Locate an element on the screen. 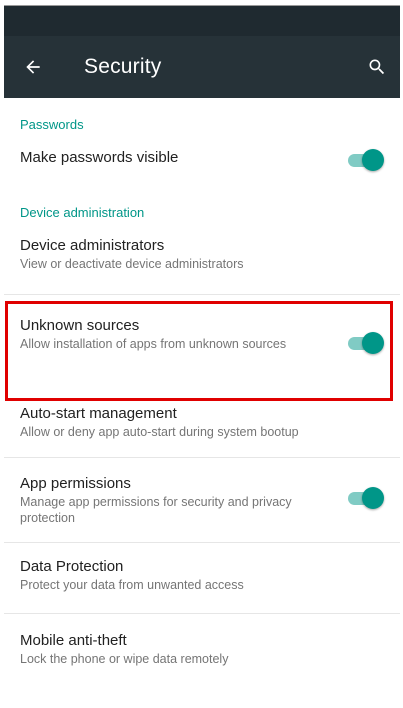 This screenshot has width=403, height=708. setting-title: Unknown sources is located at coordinates (80, 325).